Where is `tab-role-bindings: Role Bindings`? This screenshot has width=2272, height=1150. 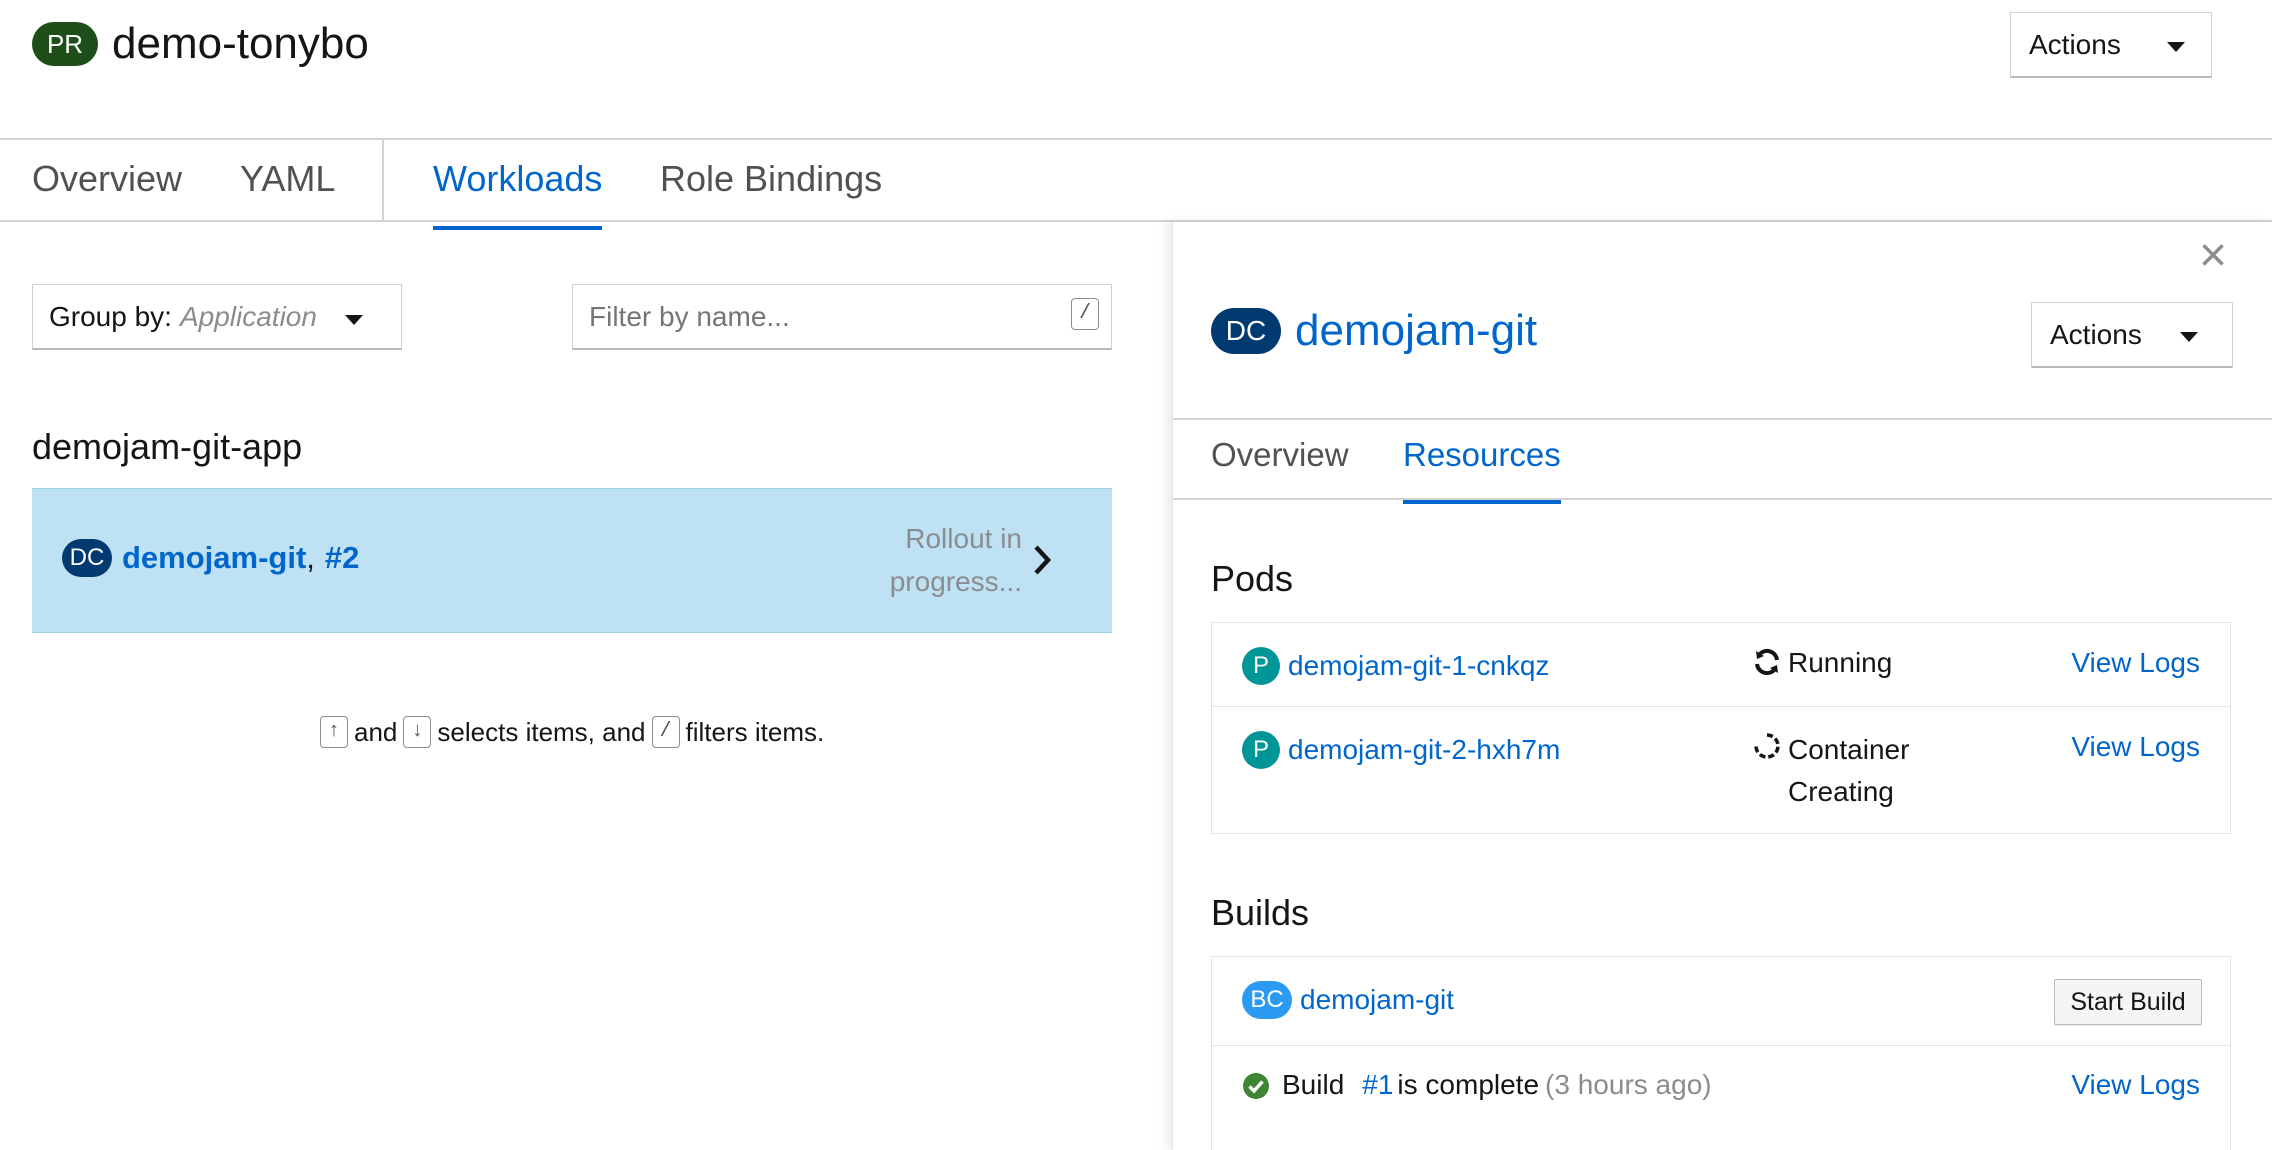
tab-role-bindings: Role Bindings is located at coordinates (771, 179).